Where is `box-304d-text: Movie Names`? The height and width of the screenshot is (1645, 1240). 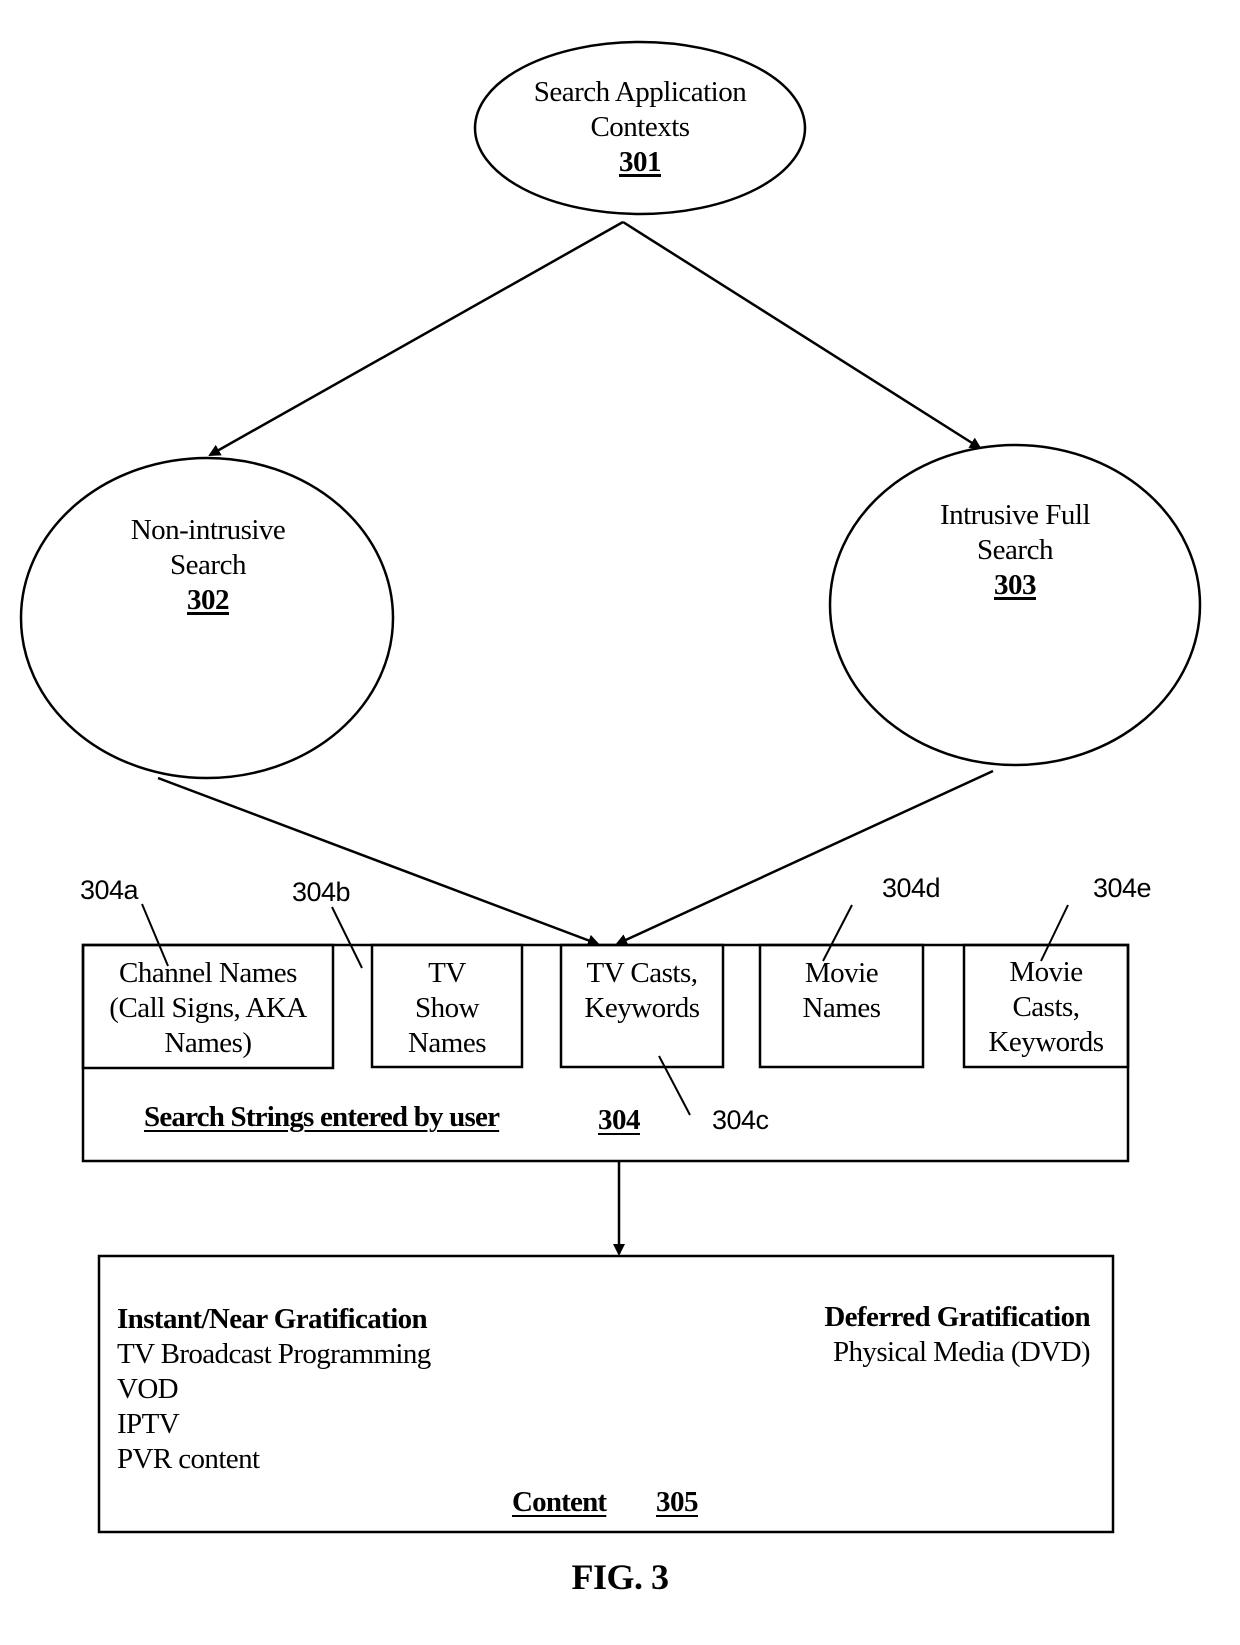
box-304d-text: Movie Names is located at coordinates (841, 991).